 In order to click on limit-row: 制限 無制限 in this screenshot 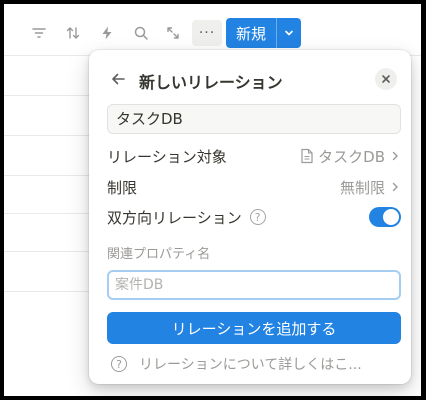, I will do `click(254, 187)`.